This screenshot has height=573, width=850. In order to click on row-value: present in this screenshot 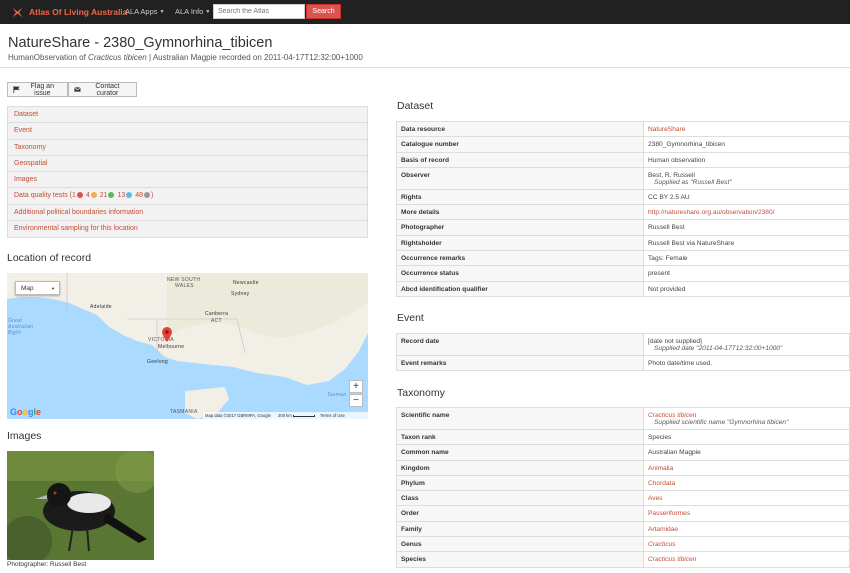, I will do `click(746, 273)`.